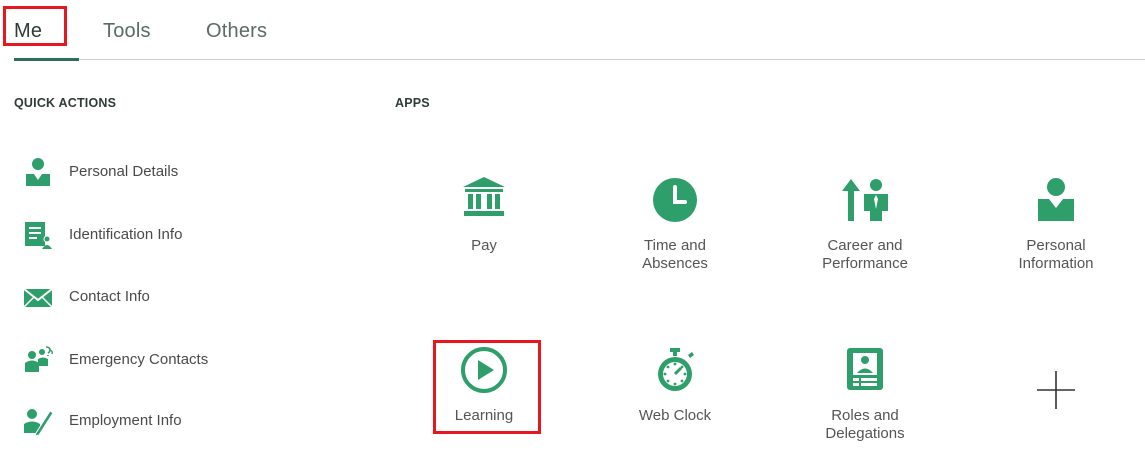 The width and height of the screenshot is (1145, 466). Describe the element at coordinates (484, 199) in the screenshot. I see `bank-icon` at that location.